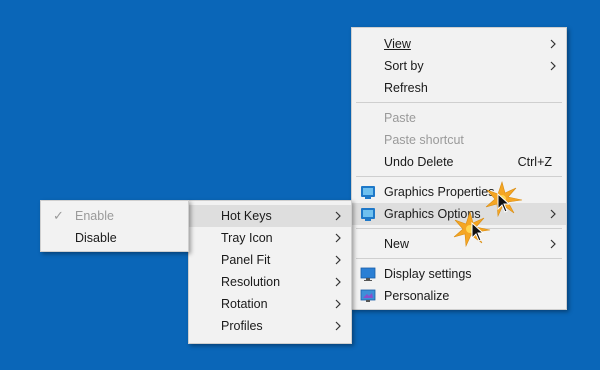 The height and width of the screenshot is (370, 600). What do you see at coordinates (270, 326) in the screenshot?
I see `menu-item-profiles: Profiles` at bounding box center [270, 326].